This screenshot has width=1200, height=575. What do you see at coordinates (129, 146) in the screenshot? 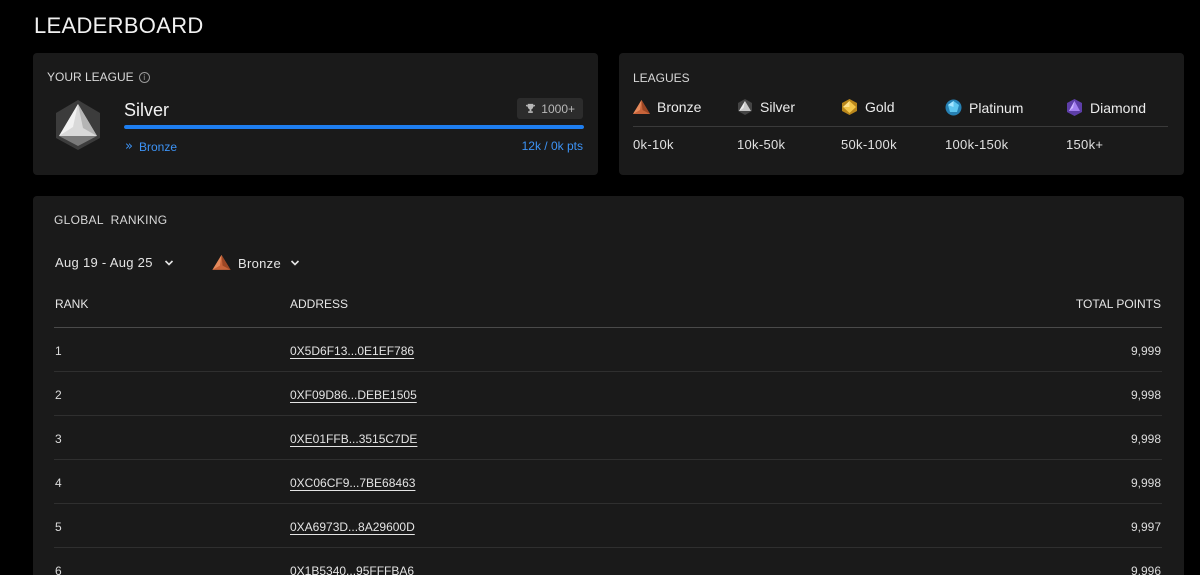
I see `double-chevron-right-icon: »` at bounding box center [129, 146].